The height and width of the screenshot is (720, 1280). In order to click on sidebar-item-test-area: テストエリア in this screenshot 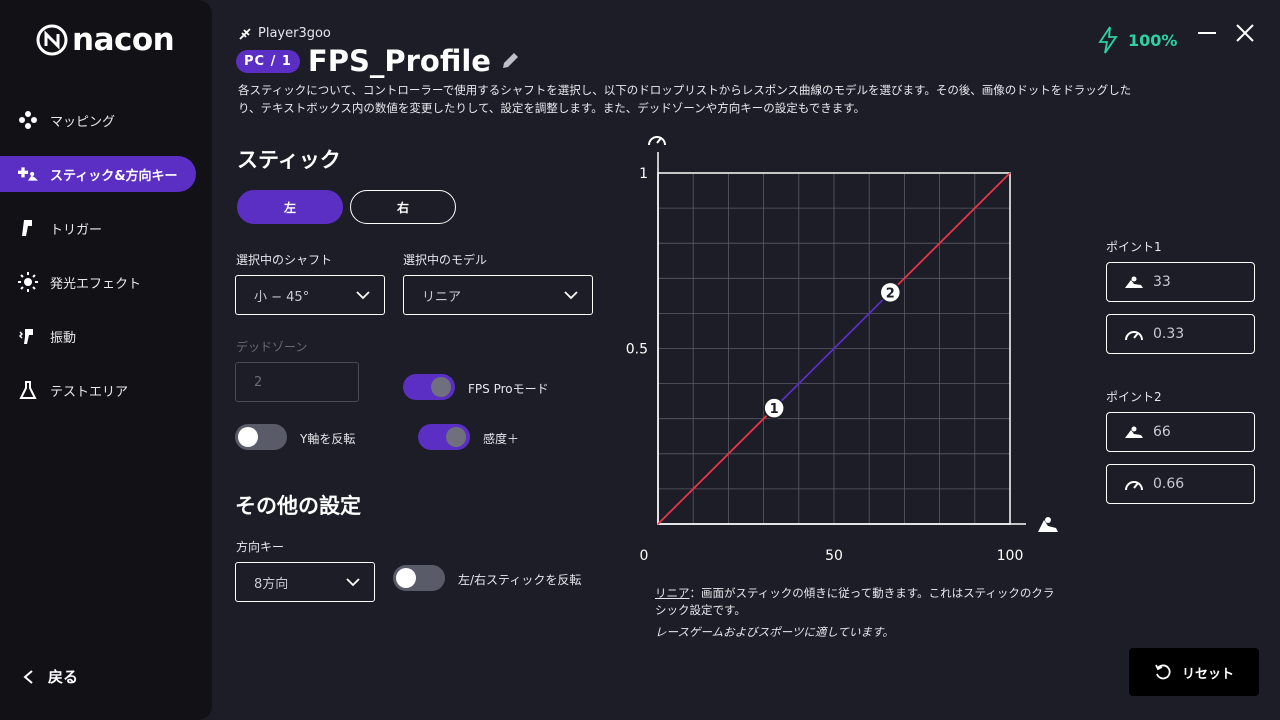, I will do `click(106, 390)`.